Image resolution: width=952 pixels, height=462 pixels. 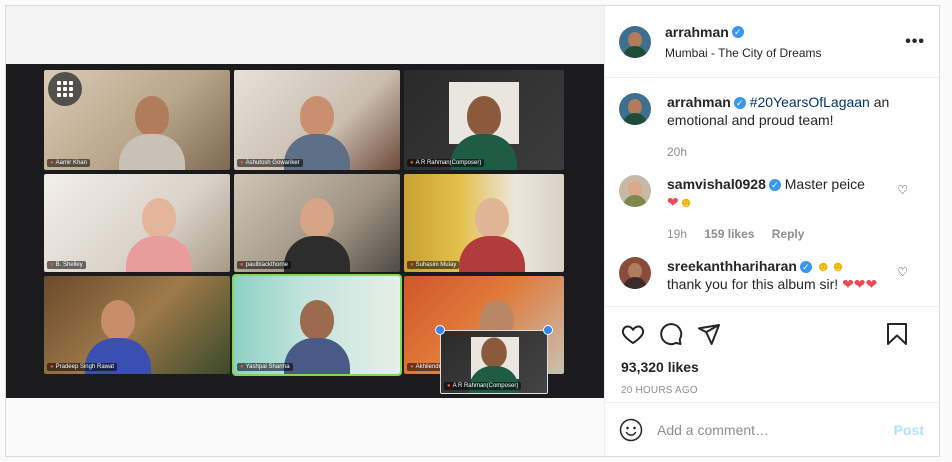 What do you see at coordinates (484, 223) in the screenshot?
I see `participant-tile: ● Suhasini Mulay` at bounding box center [484, 223].